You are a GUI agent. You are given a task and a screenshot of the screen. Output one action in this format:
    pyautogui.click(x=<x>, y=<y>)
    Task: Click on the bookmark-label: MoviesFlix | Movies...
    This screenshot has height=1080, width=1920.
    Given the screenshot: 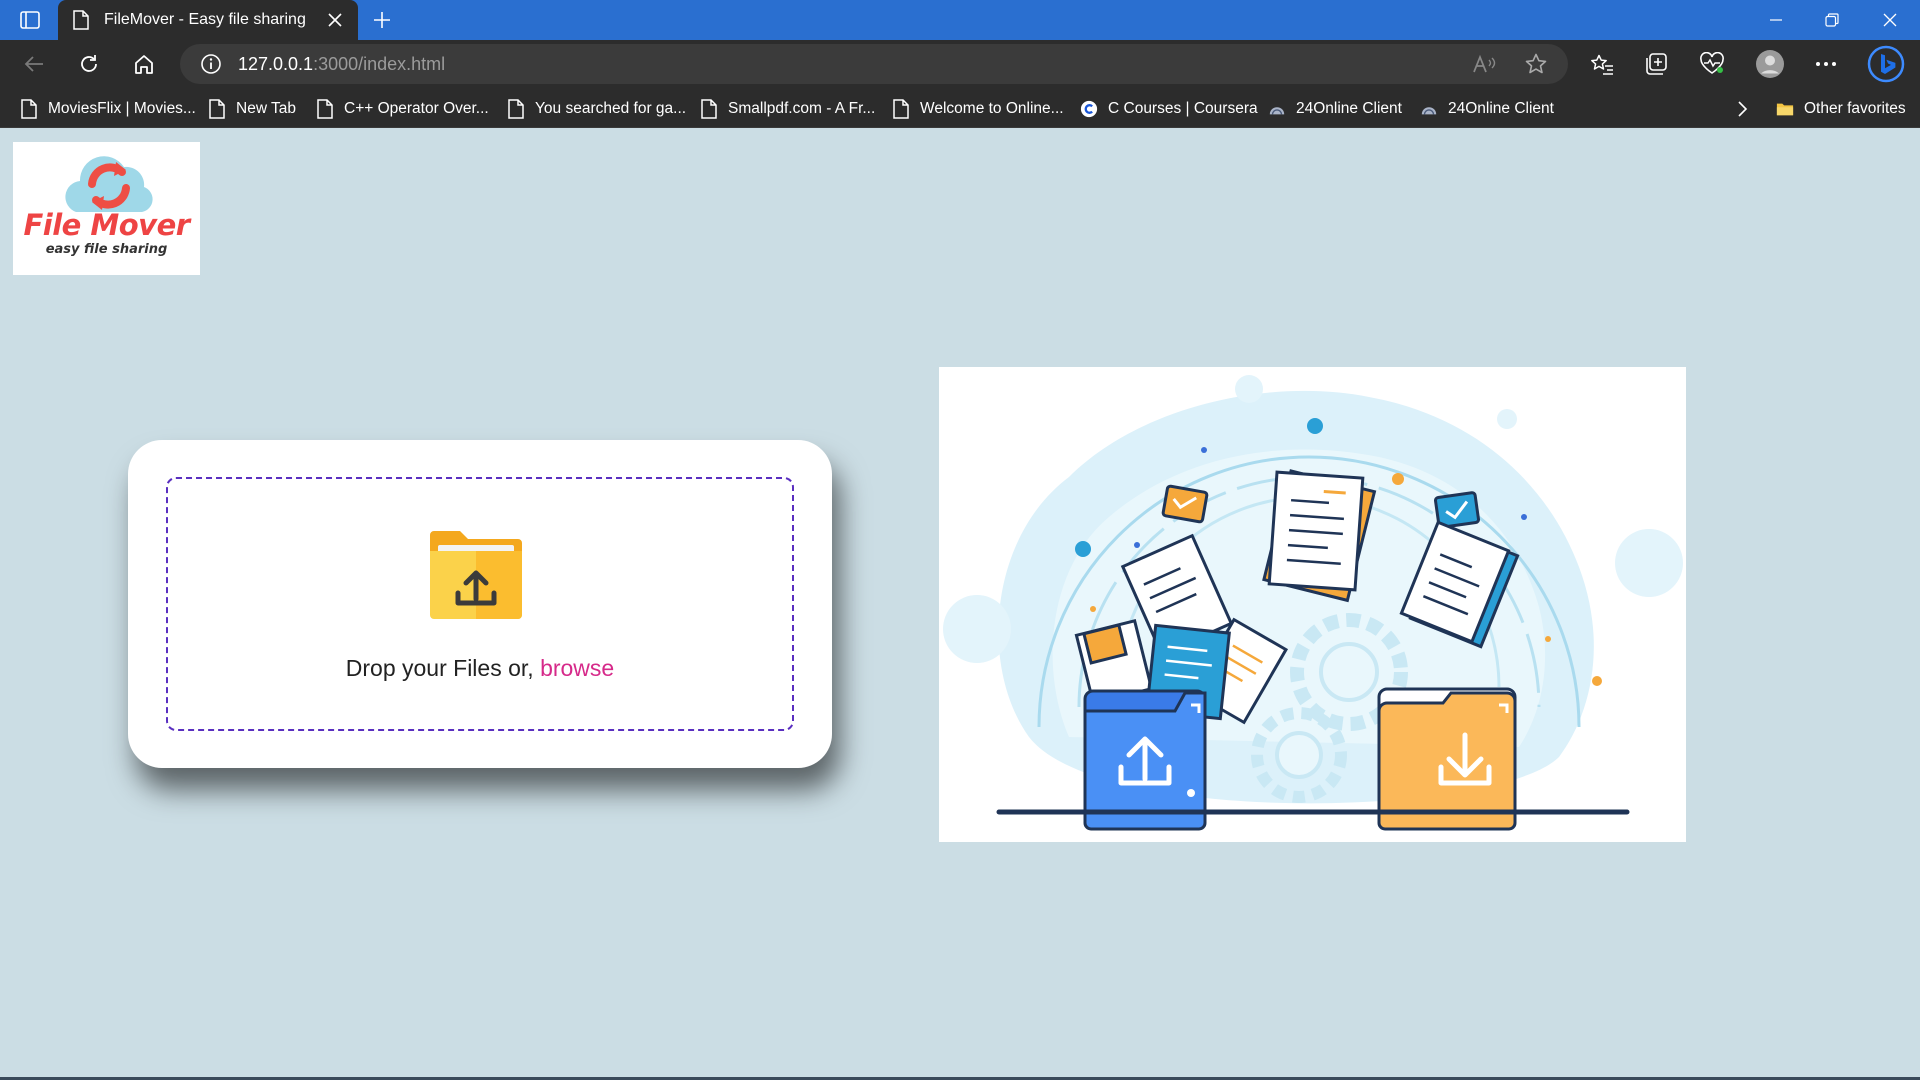 What is the action you would take?
    pyautogui.click(x=122, y=108)
    